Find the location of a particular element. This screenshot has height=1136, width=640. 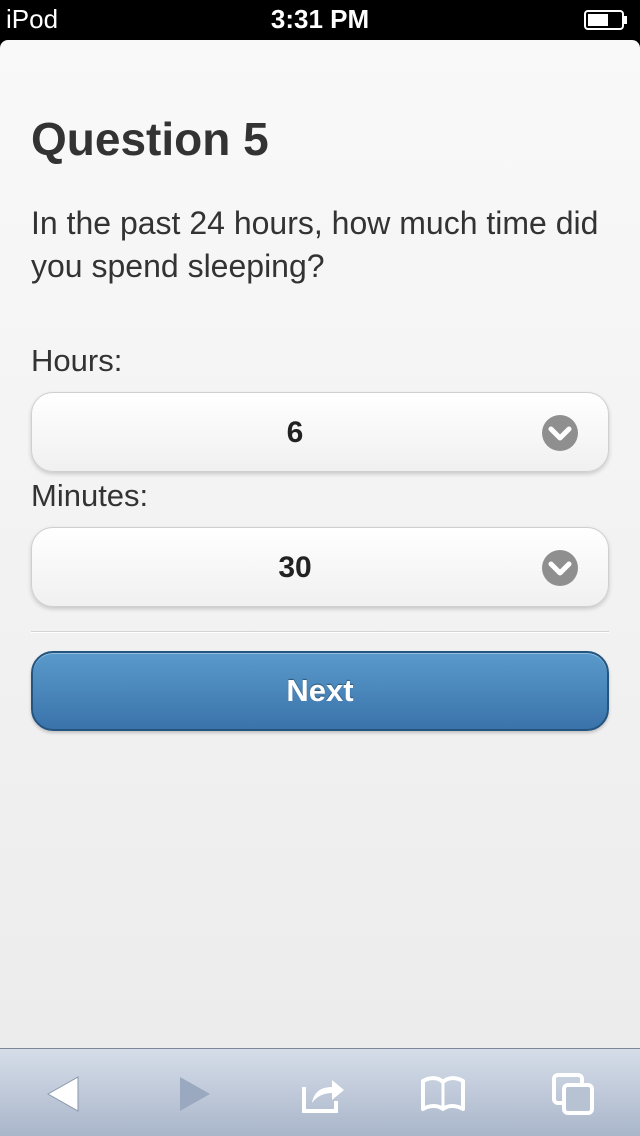

battery-icon is located at coordinates (605, 20).